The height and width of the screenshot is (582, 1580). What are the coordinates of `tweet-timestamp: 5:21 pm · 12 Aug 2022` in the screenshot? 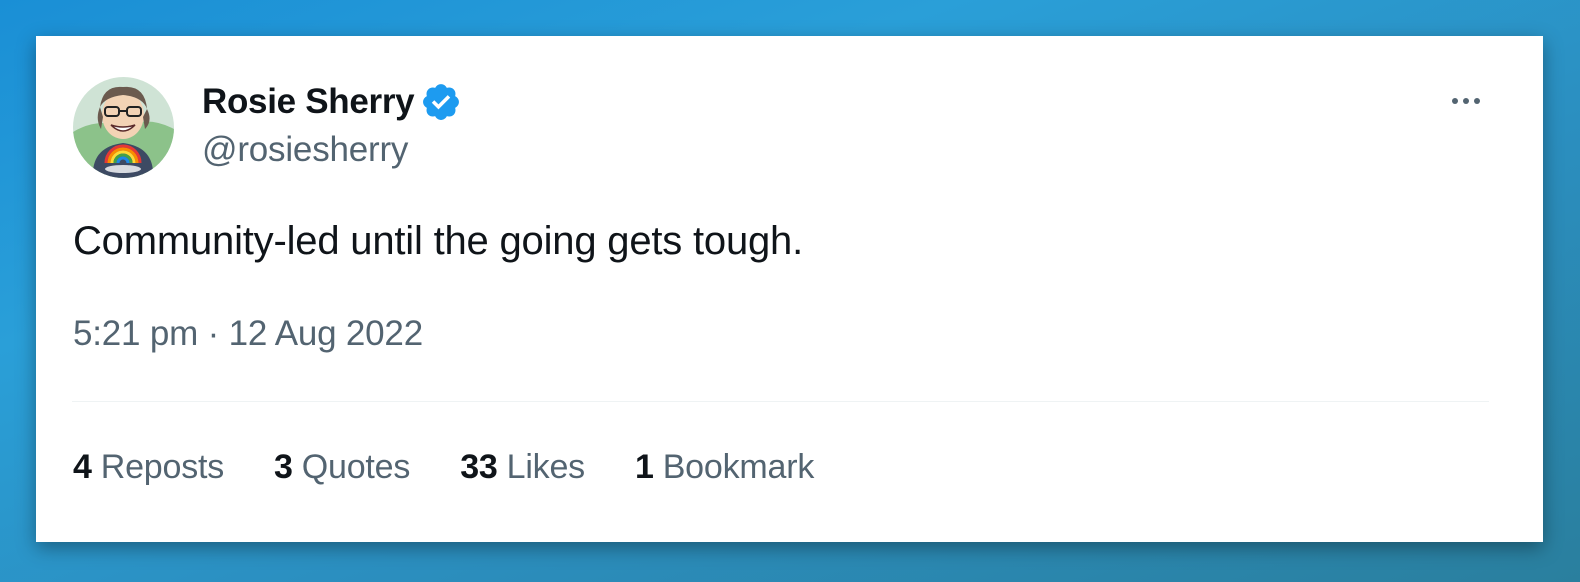 It's located at (248, 334).